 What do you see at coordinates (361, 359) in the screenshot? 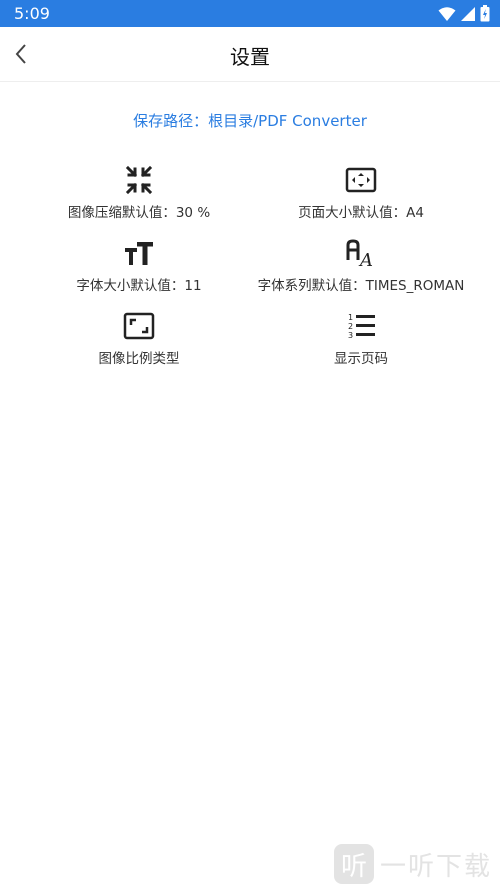
I see `setting-label: 显示页码` at bounding box center [361, 359].